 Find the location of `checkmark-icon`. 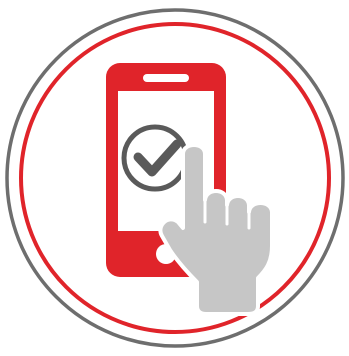

checkmark-icon is located at coordinates (155, 158).